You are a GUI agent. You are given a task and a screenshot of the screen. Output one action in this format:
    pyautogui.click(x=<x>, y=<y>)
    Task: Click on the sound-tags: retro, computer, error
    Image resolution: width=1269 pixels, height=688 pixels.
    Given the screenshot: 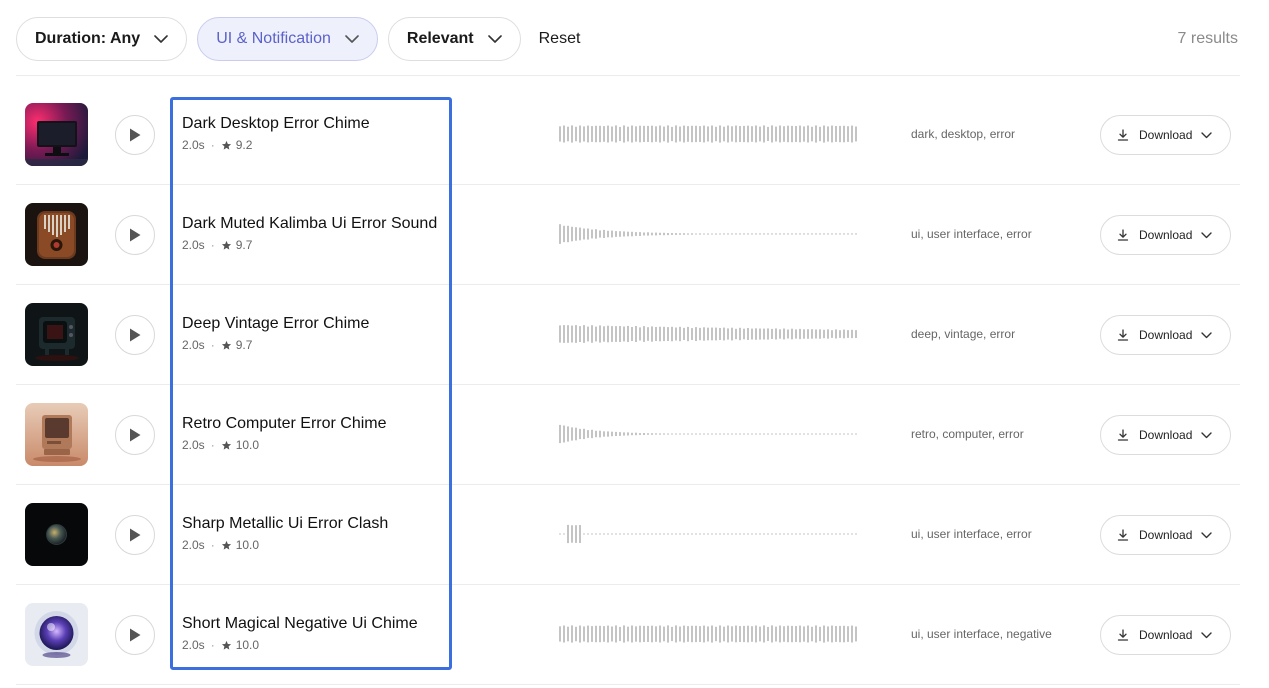 What is the action you would take?
    pyautogui.click(x=967, y=434)
    